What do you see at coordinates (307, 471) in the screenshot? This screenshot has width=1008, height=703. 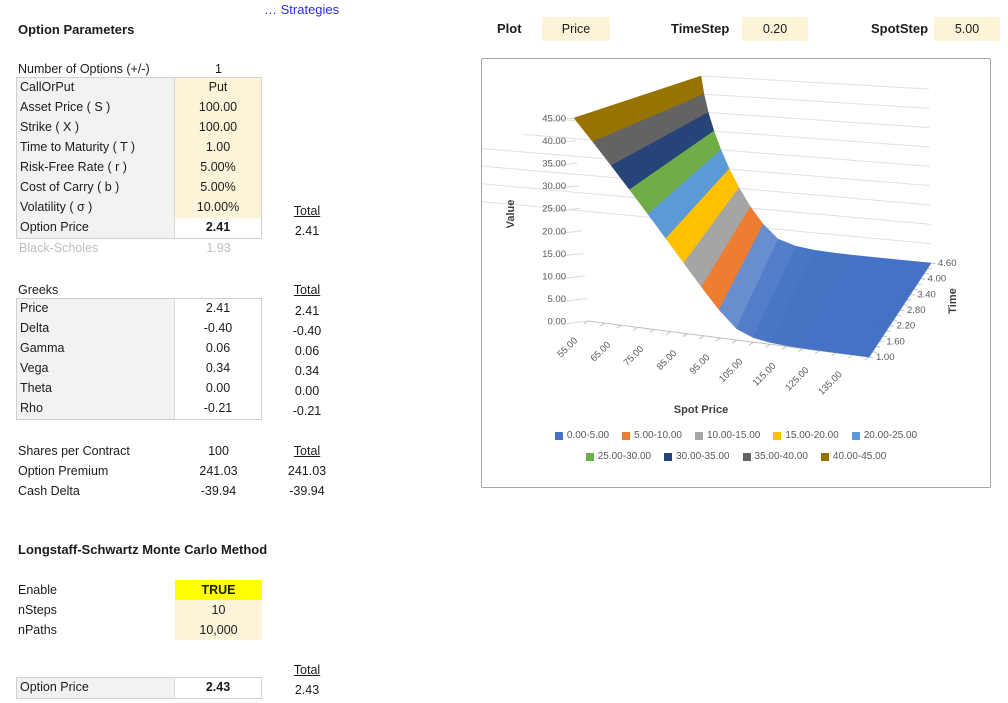 I see `premium-total: 241.03` at bounding box center [307, 471].